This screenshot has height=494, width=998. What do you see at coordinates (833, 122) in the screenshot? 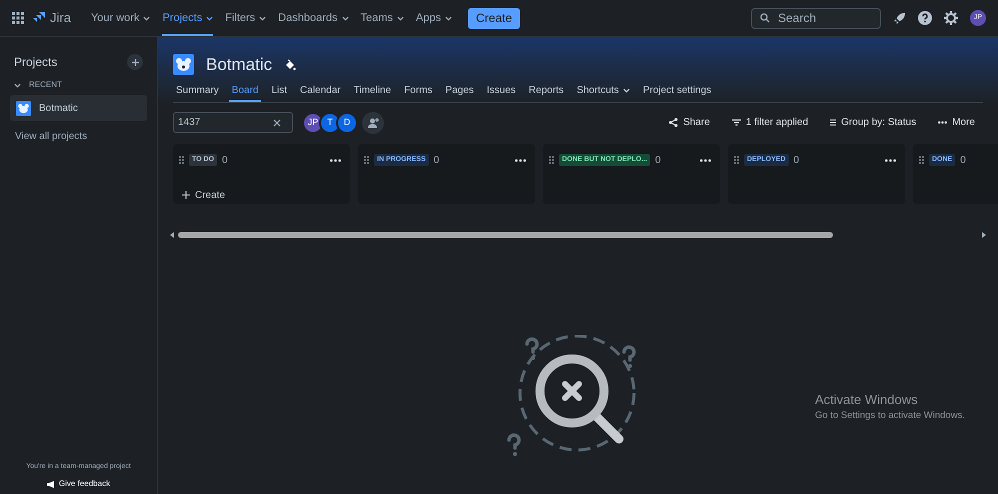
I see `list-icon` at bounding box center [833, 122].